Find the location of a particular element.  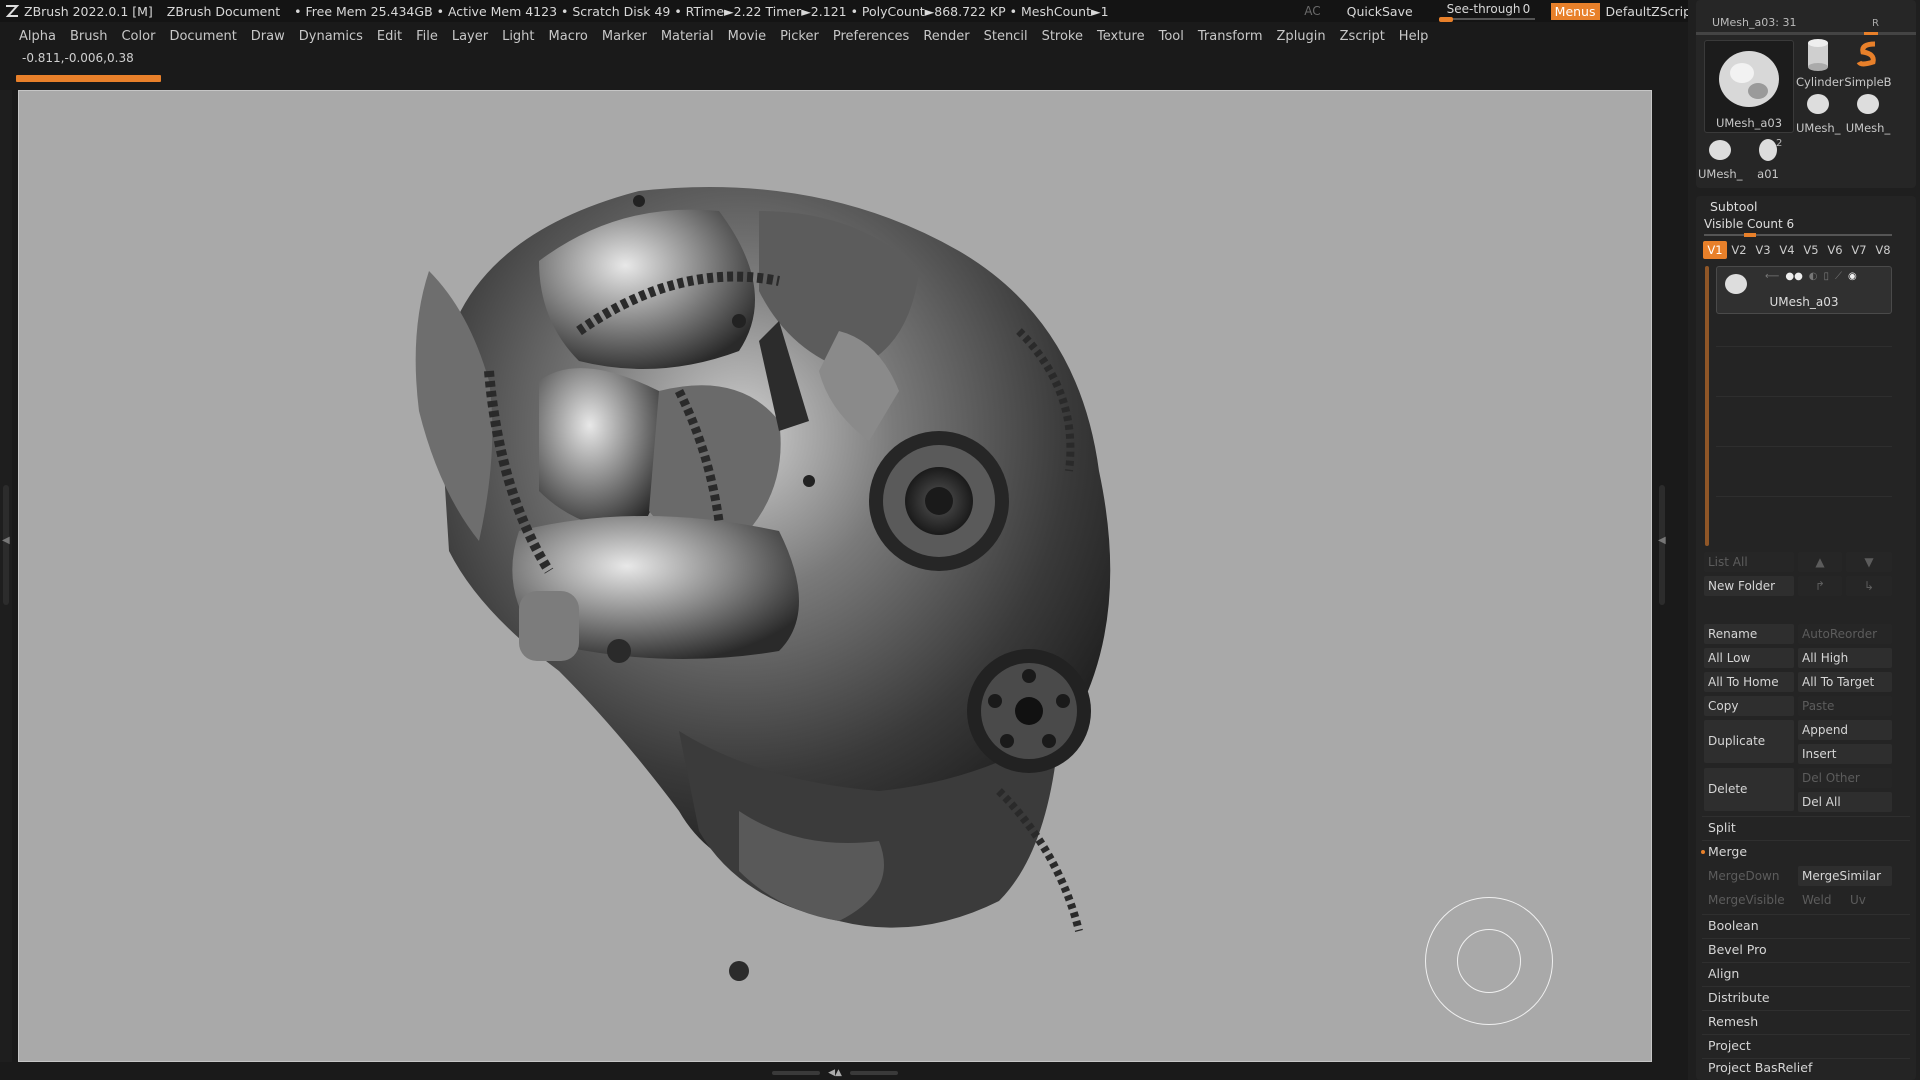

default-zscript-button: DefaultZScript is located at coordinates (1651, 11).